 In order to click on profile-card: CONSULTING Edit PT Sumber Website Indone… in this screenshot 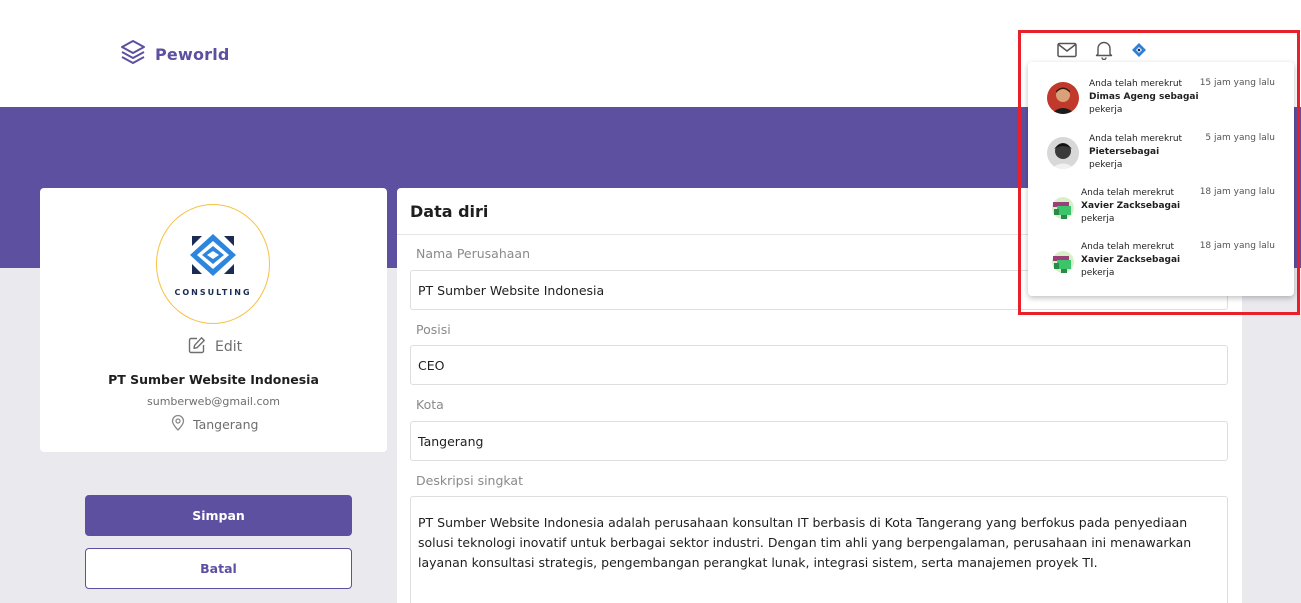, I will do `click(213, 320)`.